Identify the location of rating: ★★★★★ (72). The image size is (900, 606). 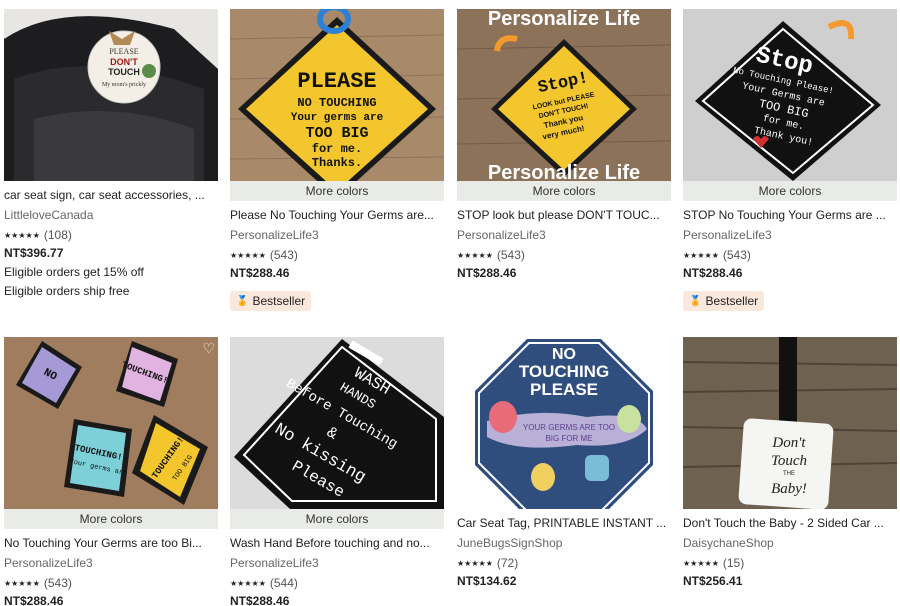
(564, 563).